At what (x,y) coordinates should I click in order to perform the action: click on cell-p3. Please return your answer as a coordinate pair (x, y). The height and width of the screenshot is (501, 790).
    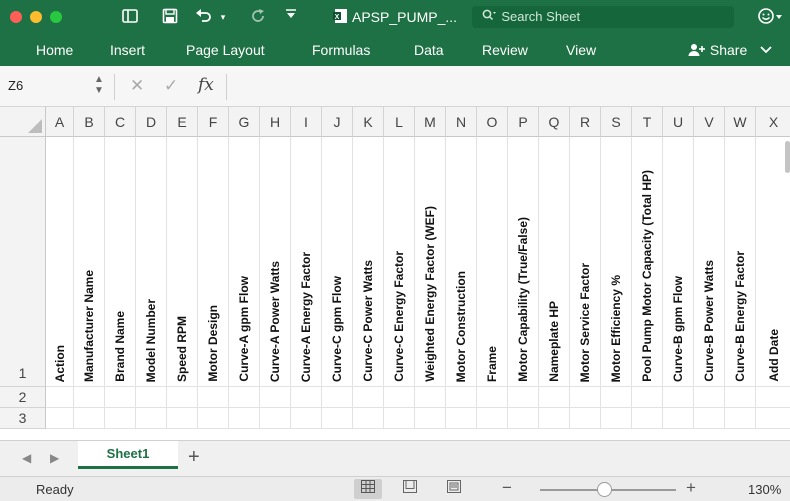
    Looking at the image, I should click on (523, 418).